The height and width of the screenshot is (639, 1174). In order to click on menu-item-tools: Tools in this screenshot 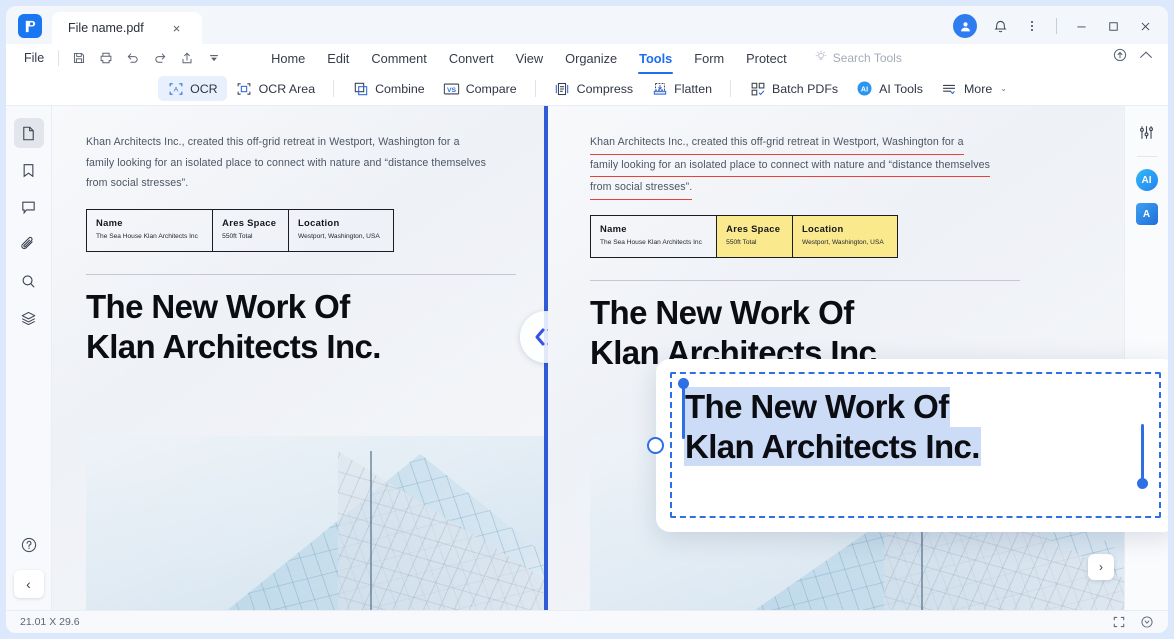, I will do `click(655, 61)`.